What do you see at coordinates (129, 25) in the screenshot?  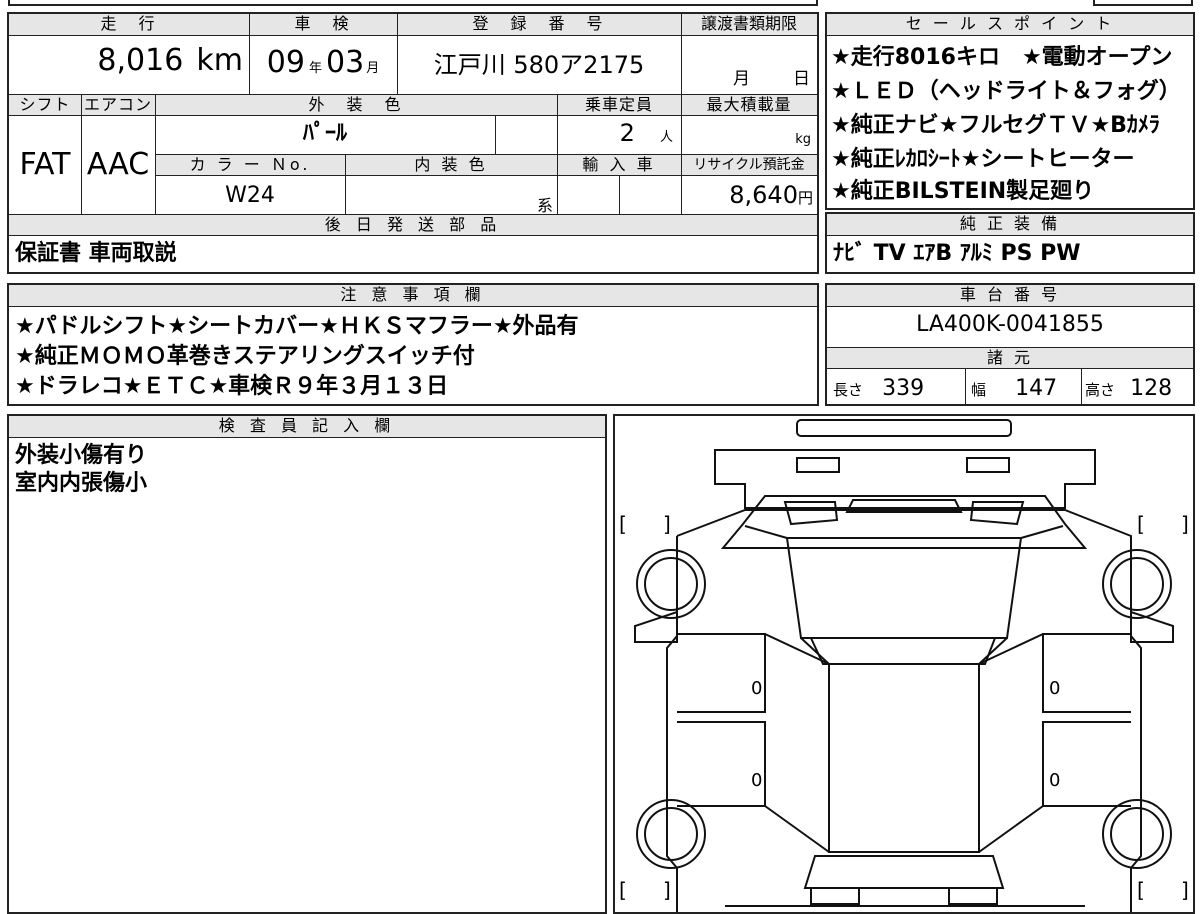 I see `mileage-header: 走 行` at bounding box center [129, 25].